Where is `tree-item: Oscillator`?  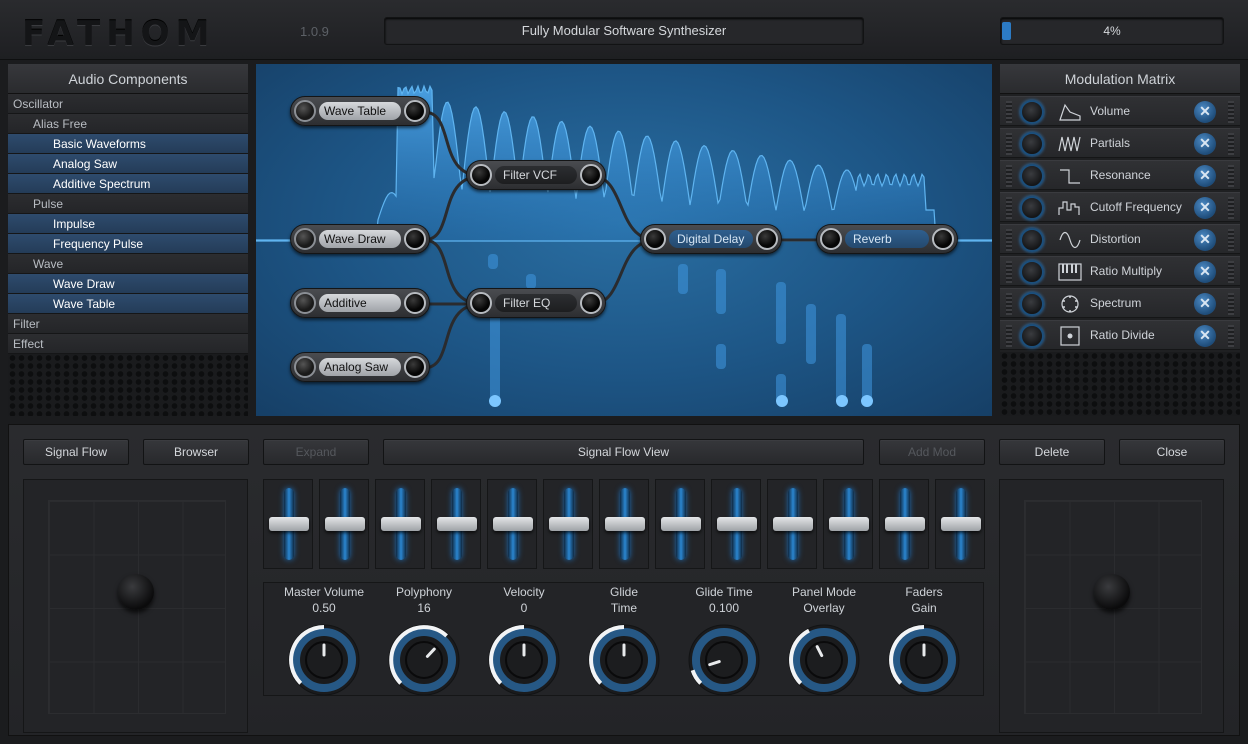
tree-item: Oscillator is located at coordinates (128, 104).